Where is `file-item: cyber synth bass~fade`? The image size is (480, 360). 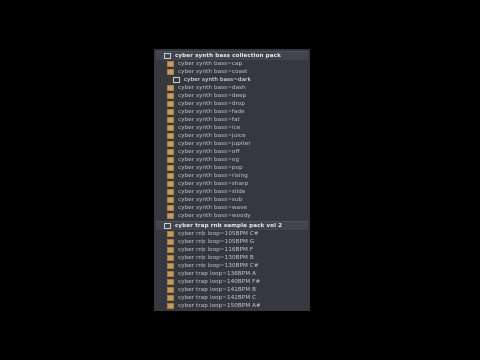 file-item: cyber synth bass~fade is located at coordinates (233, 112).